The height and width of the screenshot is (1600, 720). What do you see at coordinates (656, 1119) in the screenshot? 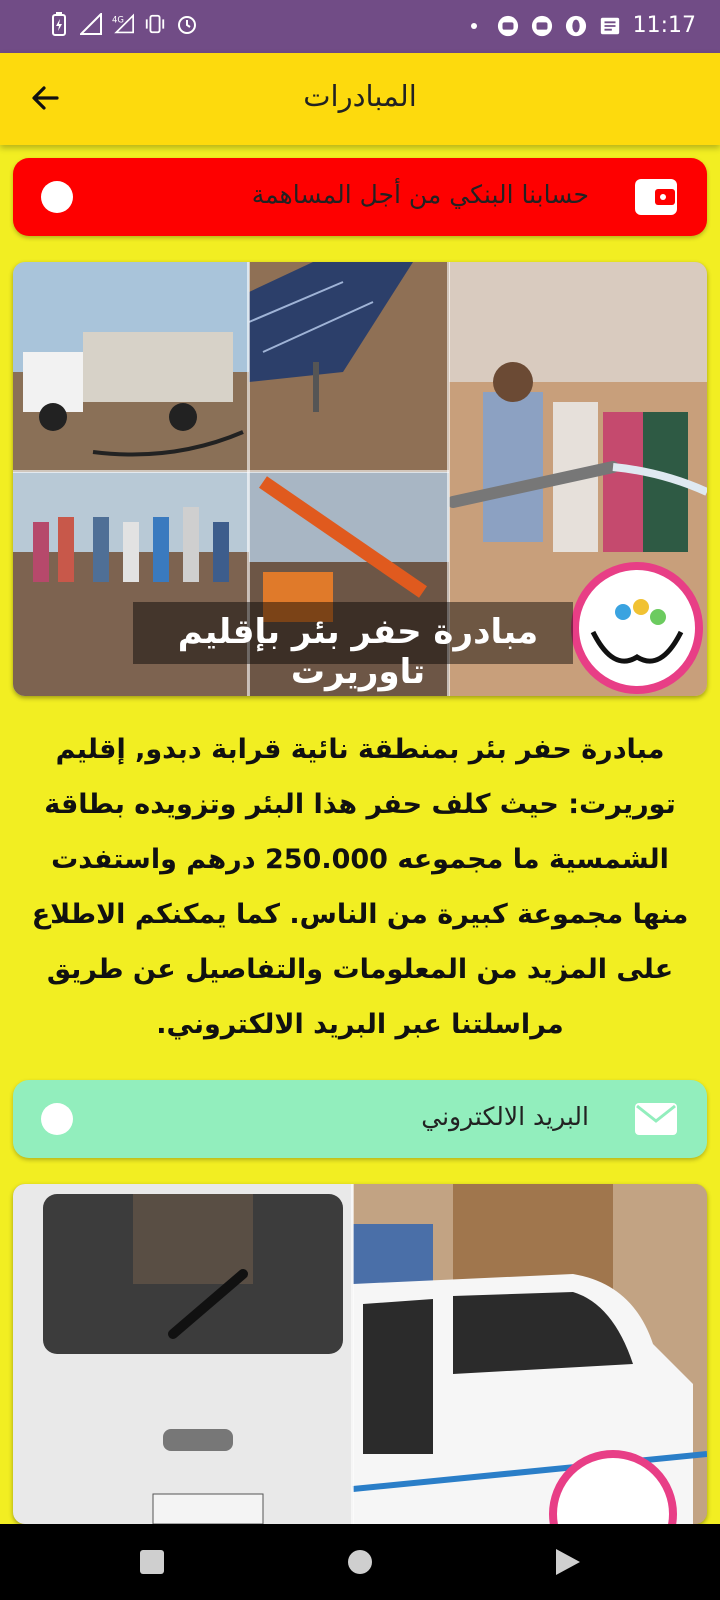
I see `mail-icon` at bounding box center [656, 1119].